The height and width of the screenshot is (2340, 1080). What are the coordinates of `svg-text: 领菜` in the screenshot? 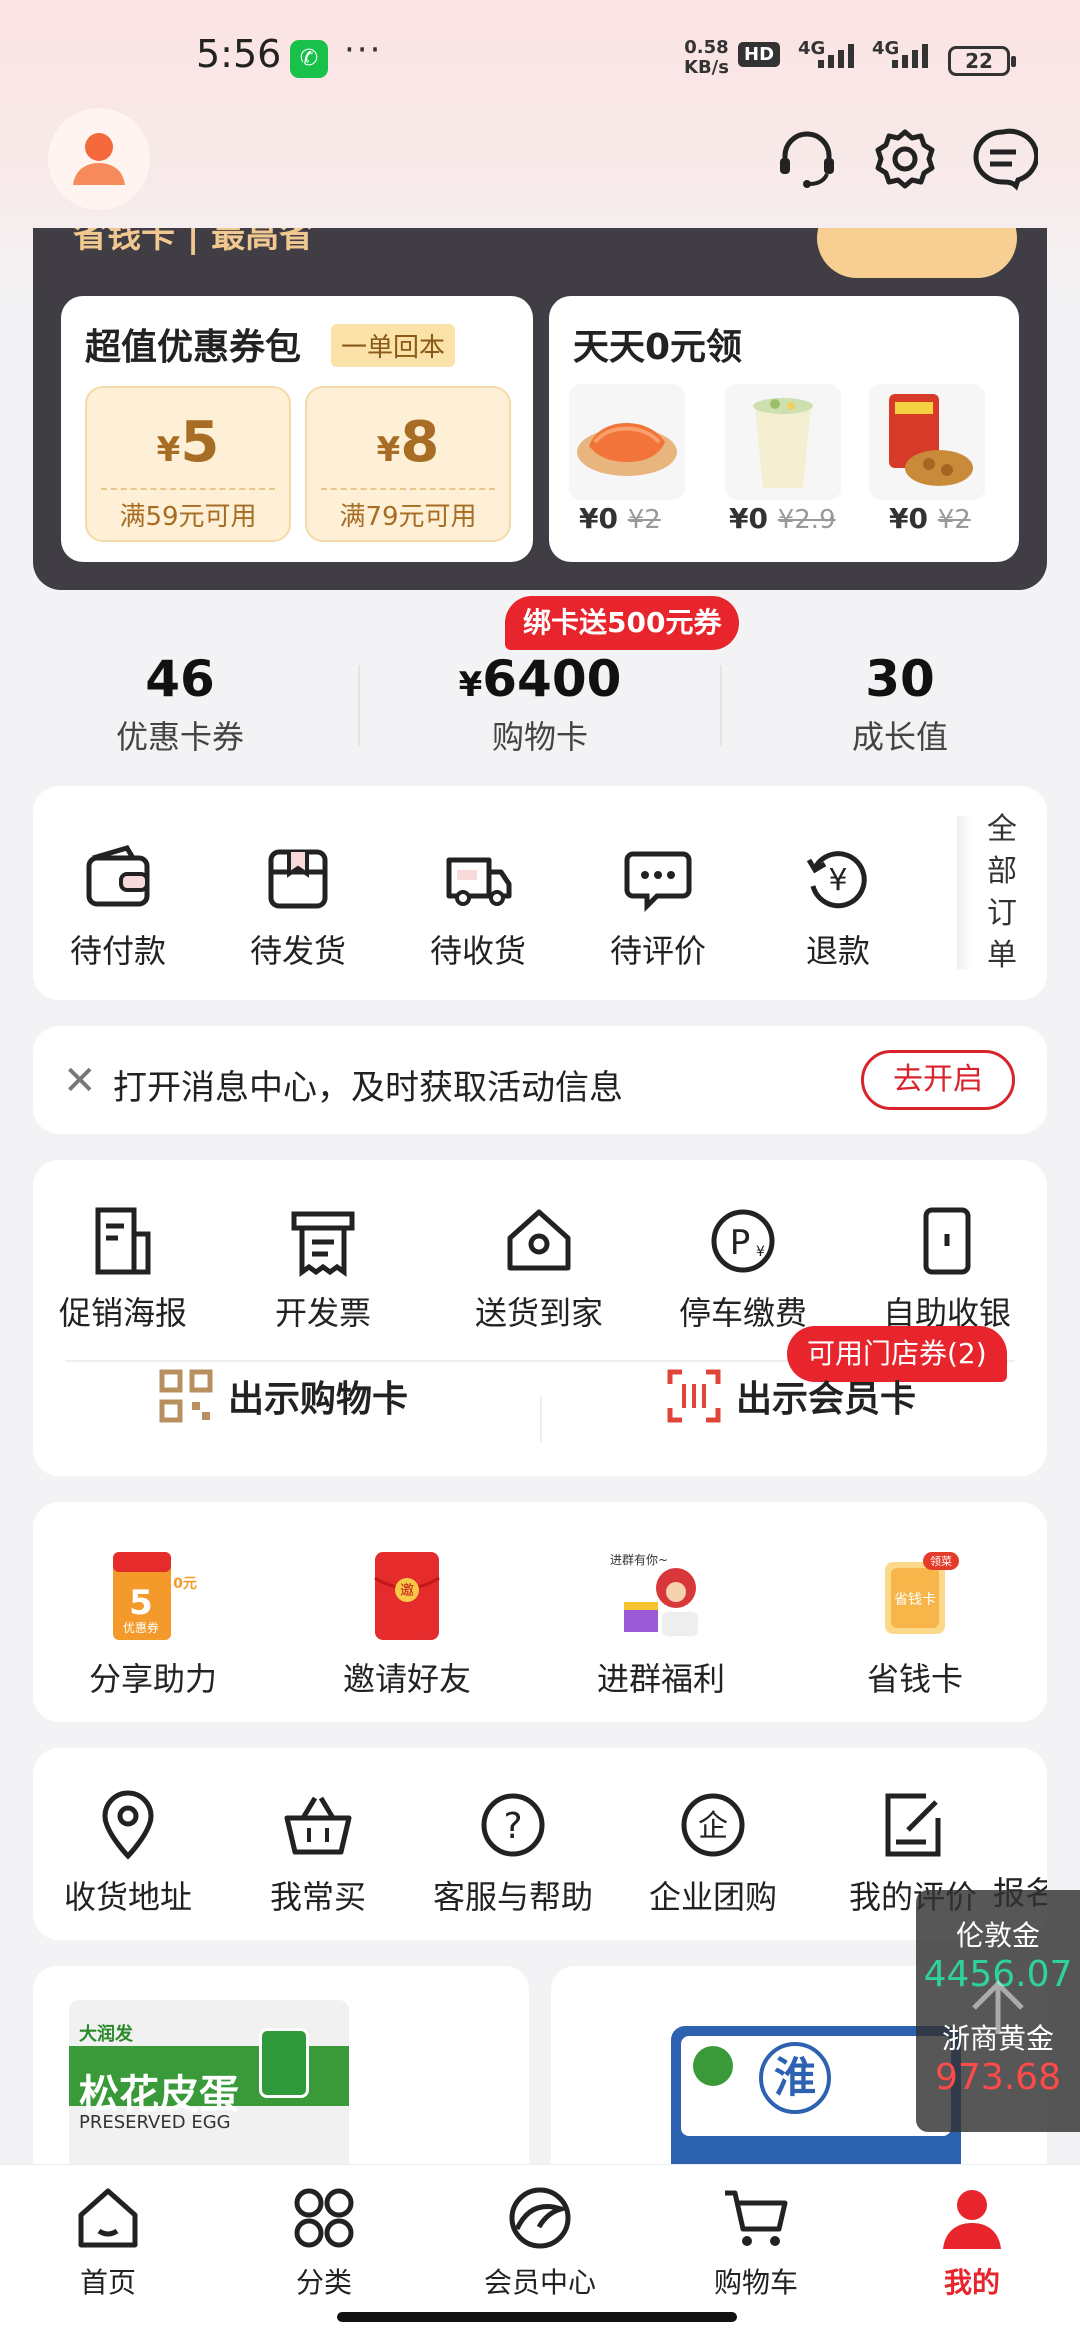 It's located at (941, 1561).